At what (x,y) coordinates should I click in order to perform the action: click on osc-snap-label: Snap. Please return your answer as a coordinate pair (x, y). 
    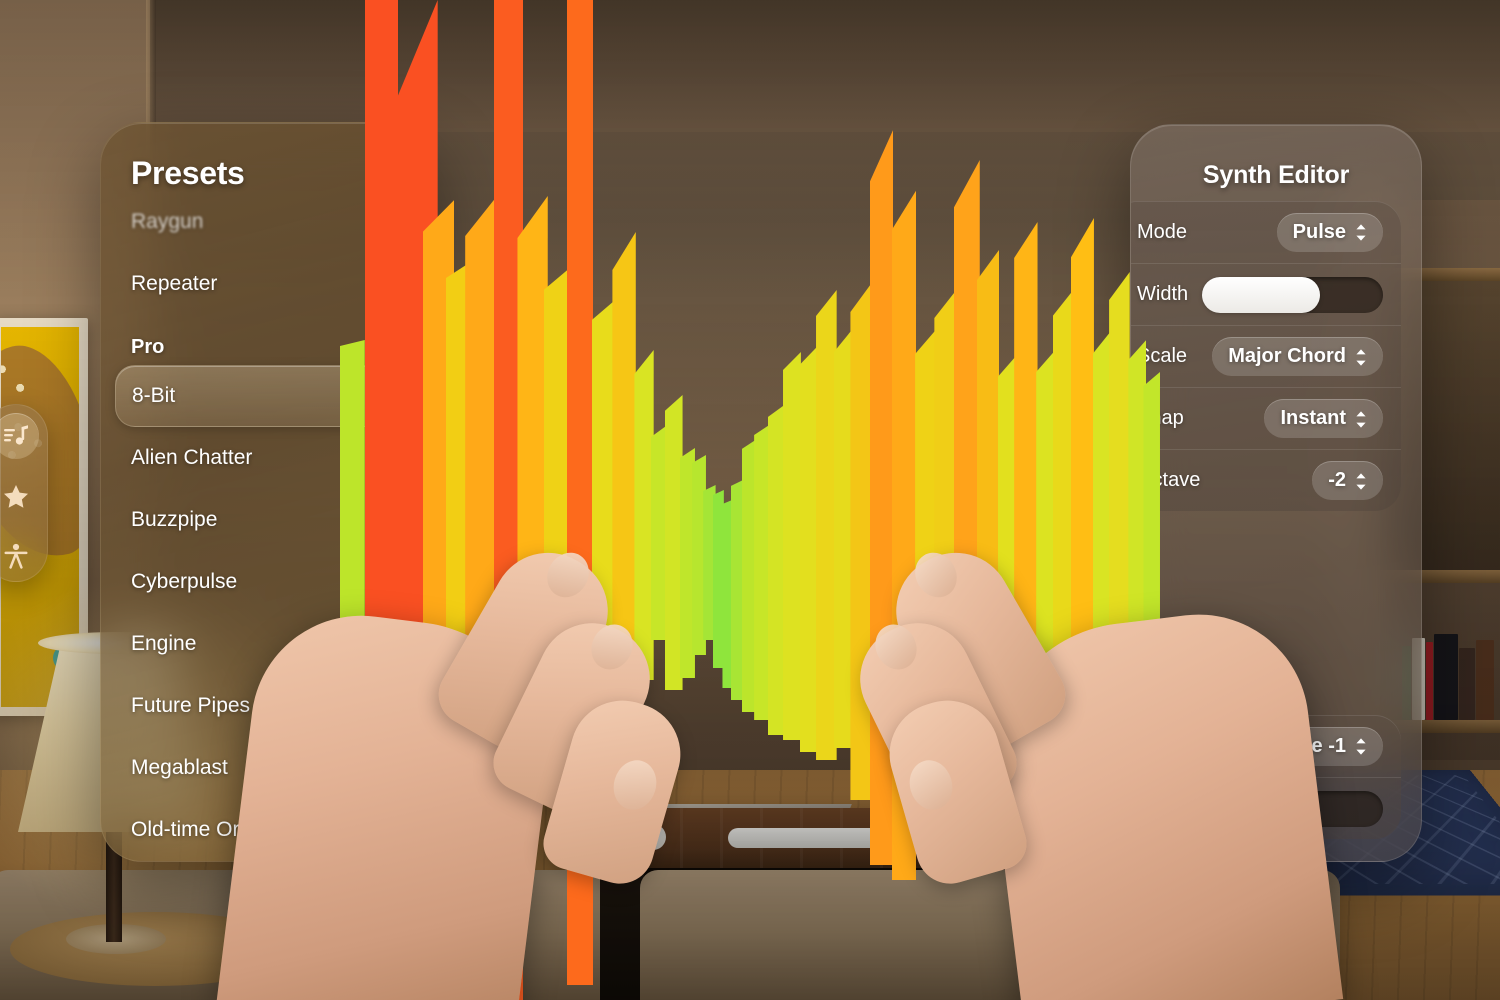
    Looking at the image, I should click on (1160, 418).